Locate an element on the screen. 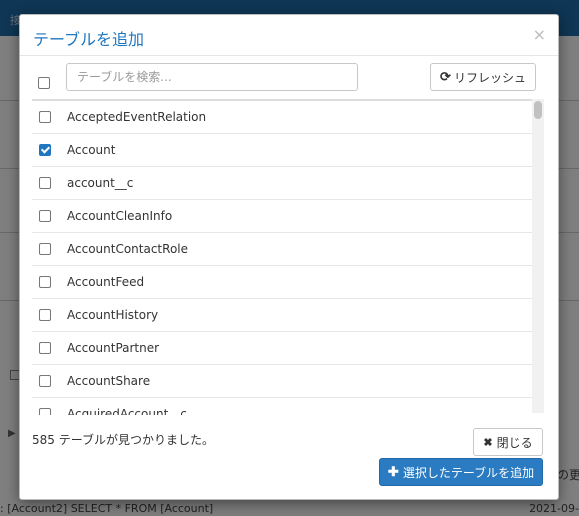 This screenshot has width=579, height=516. table-name: Account is located at coordinates (91, 150).